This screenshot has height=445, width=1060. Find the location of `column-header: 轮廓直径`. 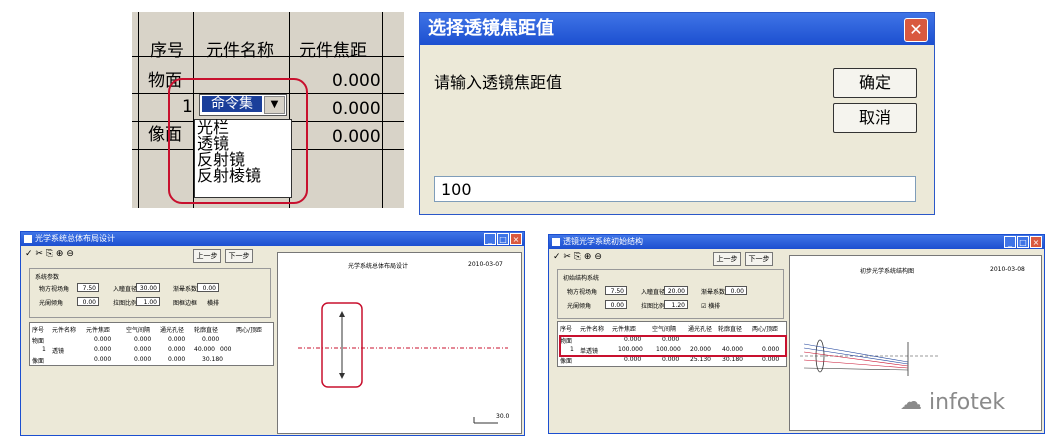

column-header: 轮廓直径 is located at coordinates (206, 330).